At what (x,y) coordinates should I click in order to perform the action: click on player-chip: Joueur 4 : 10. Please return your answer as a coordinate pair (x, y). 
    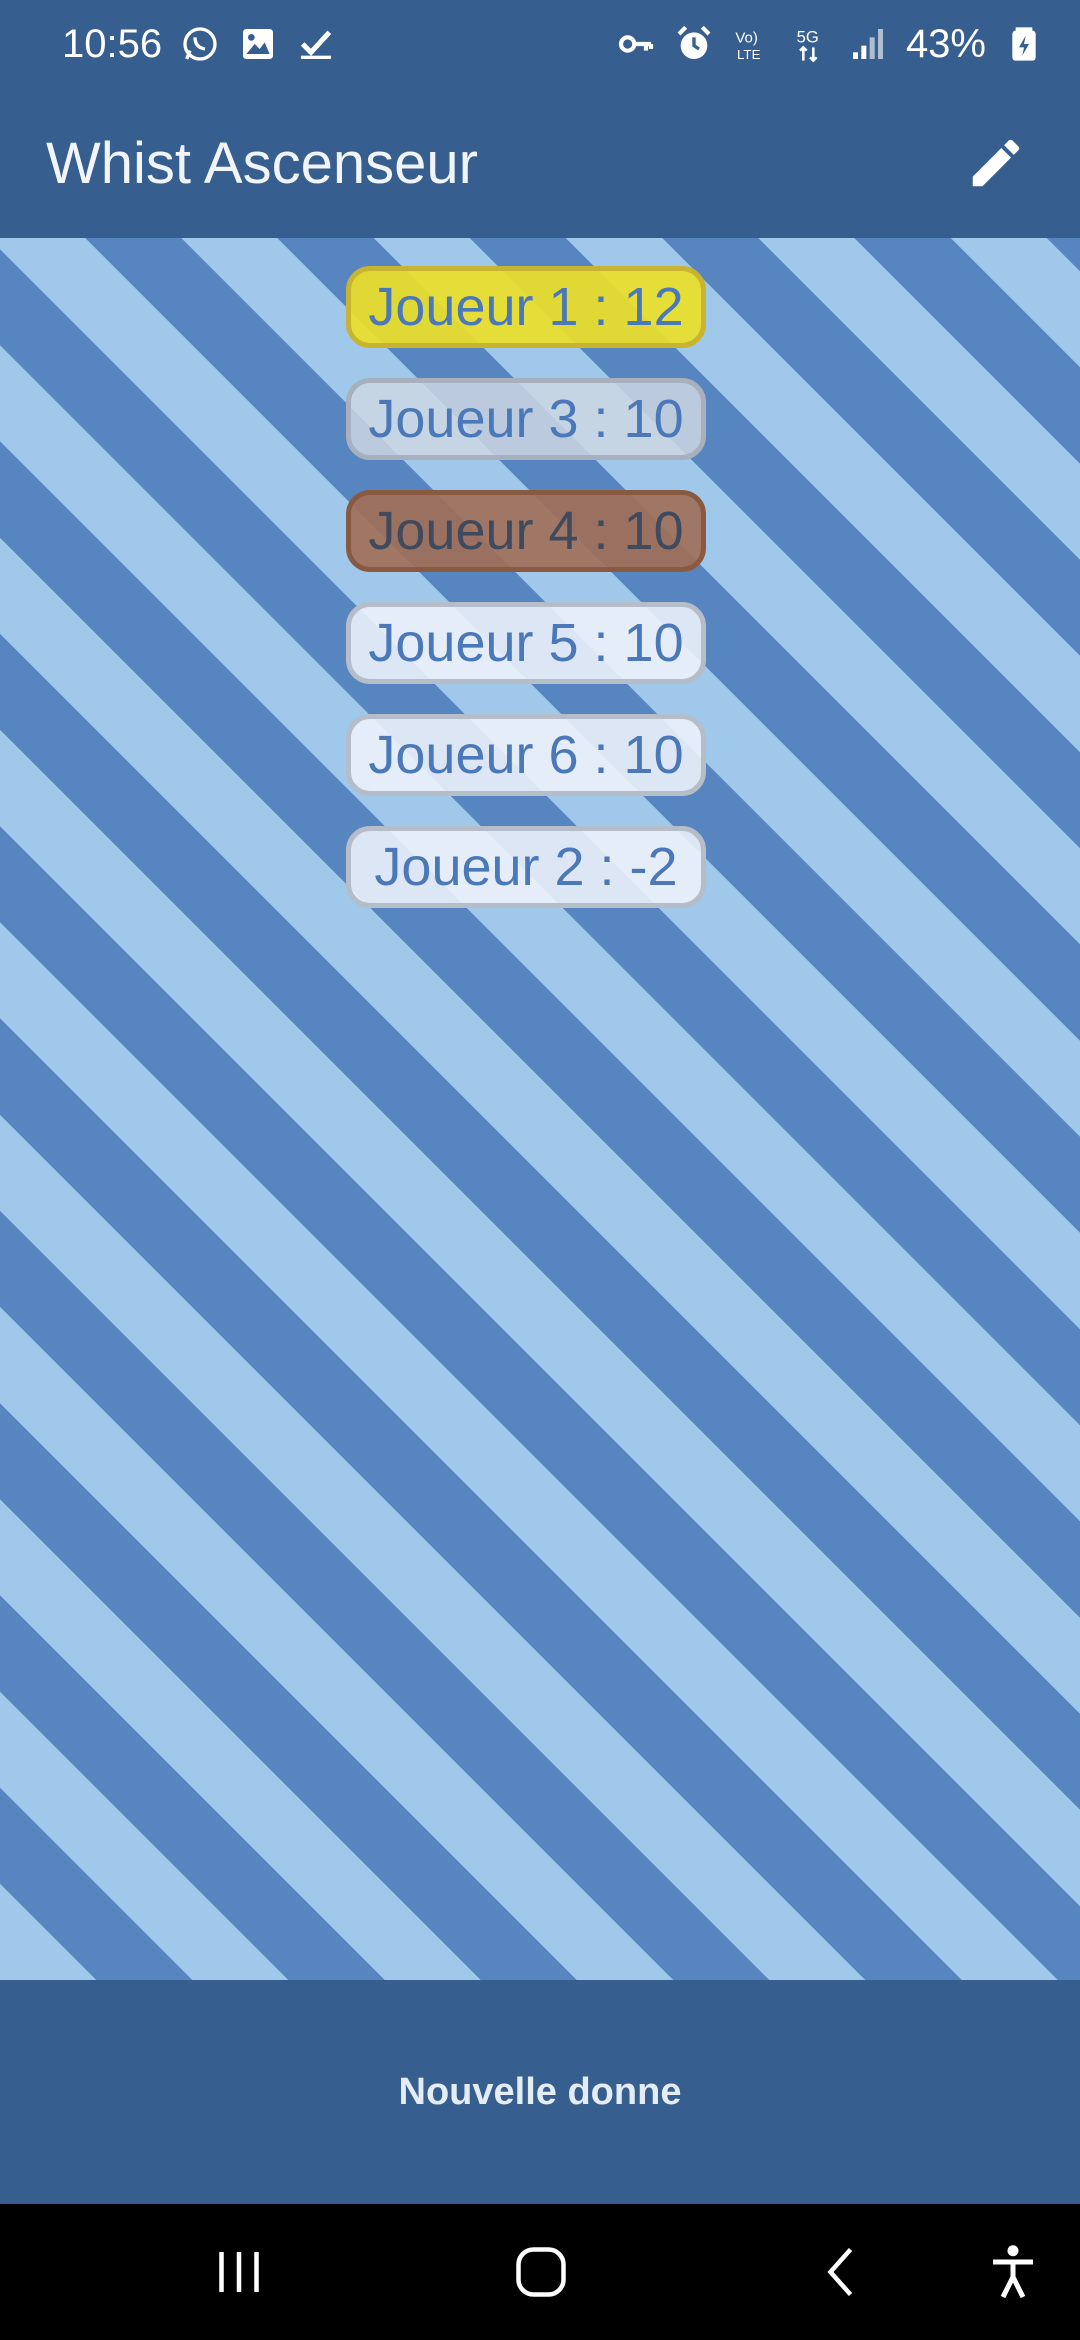
    Looking at the image, I should click on (526, 531).